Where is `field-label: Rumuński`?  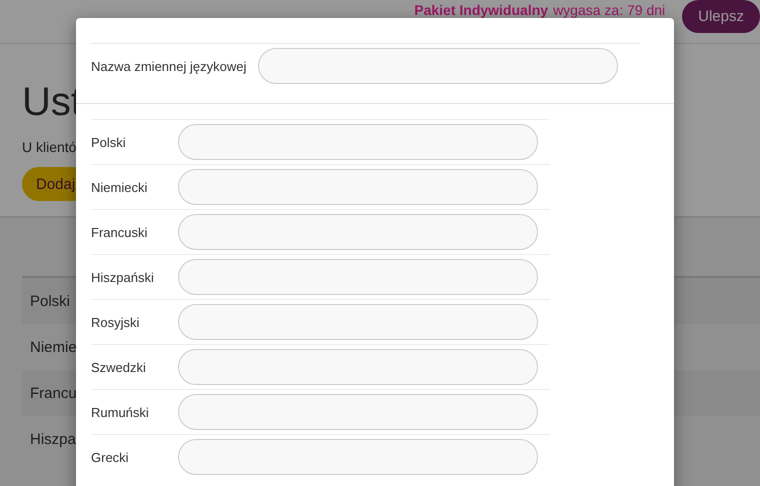
field-label: Rumuński is located at coordinates (120, 412).